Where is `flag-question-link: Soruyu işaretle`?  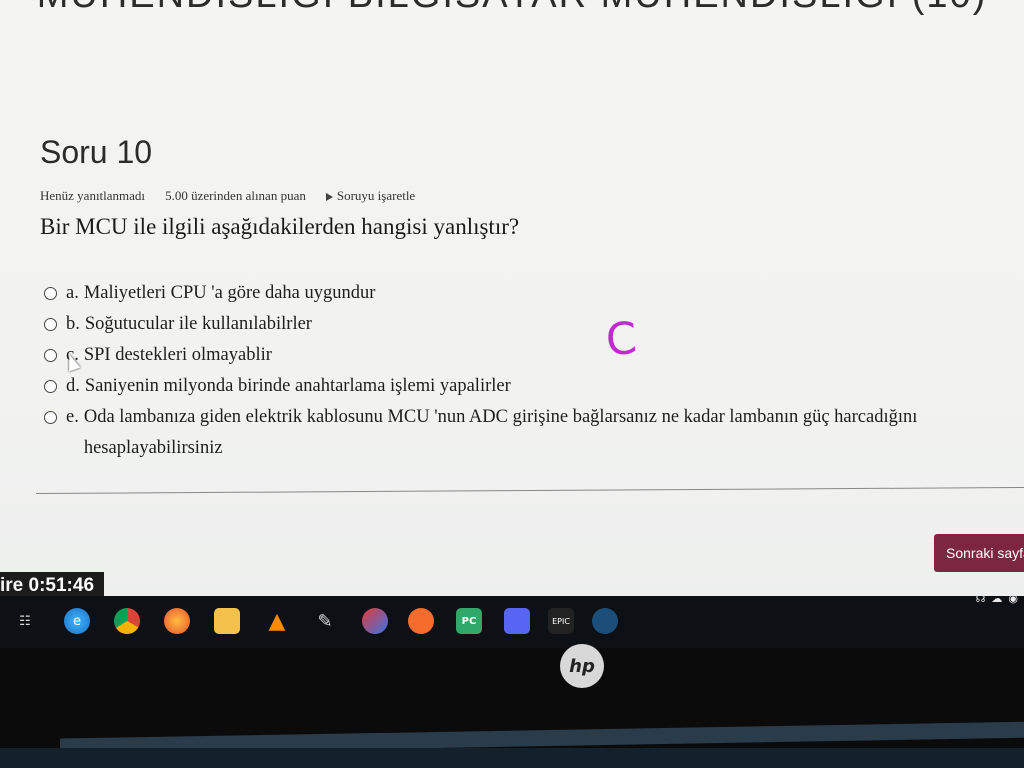 flag-question-link: Soruyu işaretle is located at coordinates (370, 196).